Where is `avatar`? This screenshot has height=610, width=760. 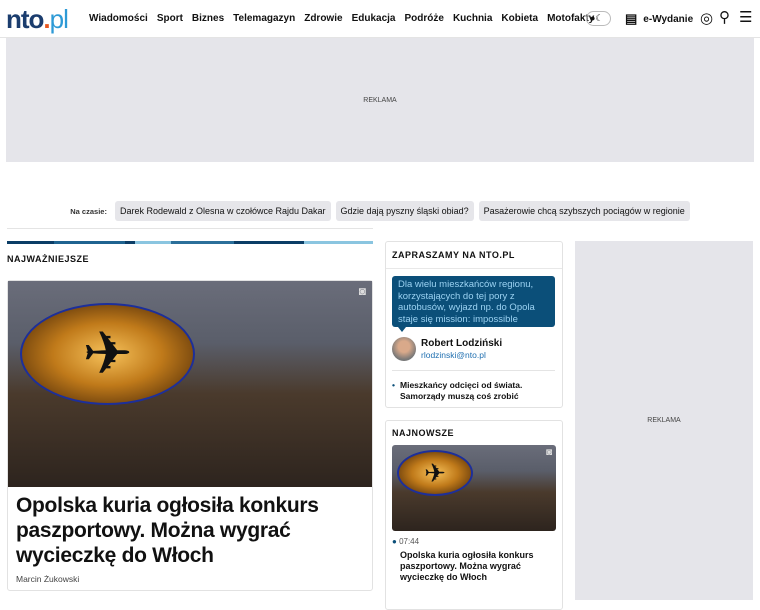
avatar is located at coordinates (404, 349).